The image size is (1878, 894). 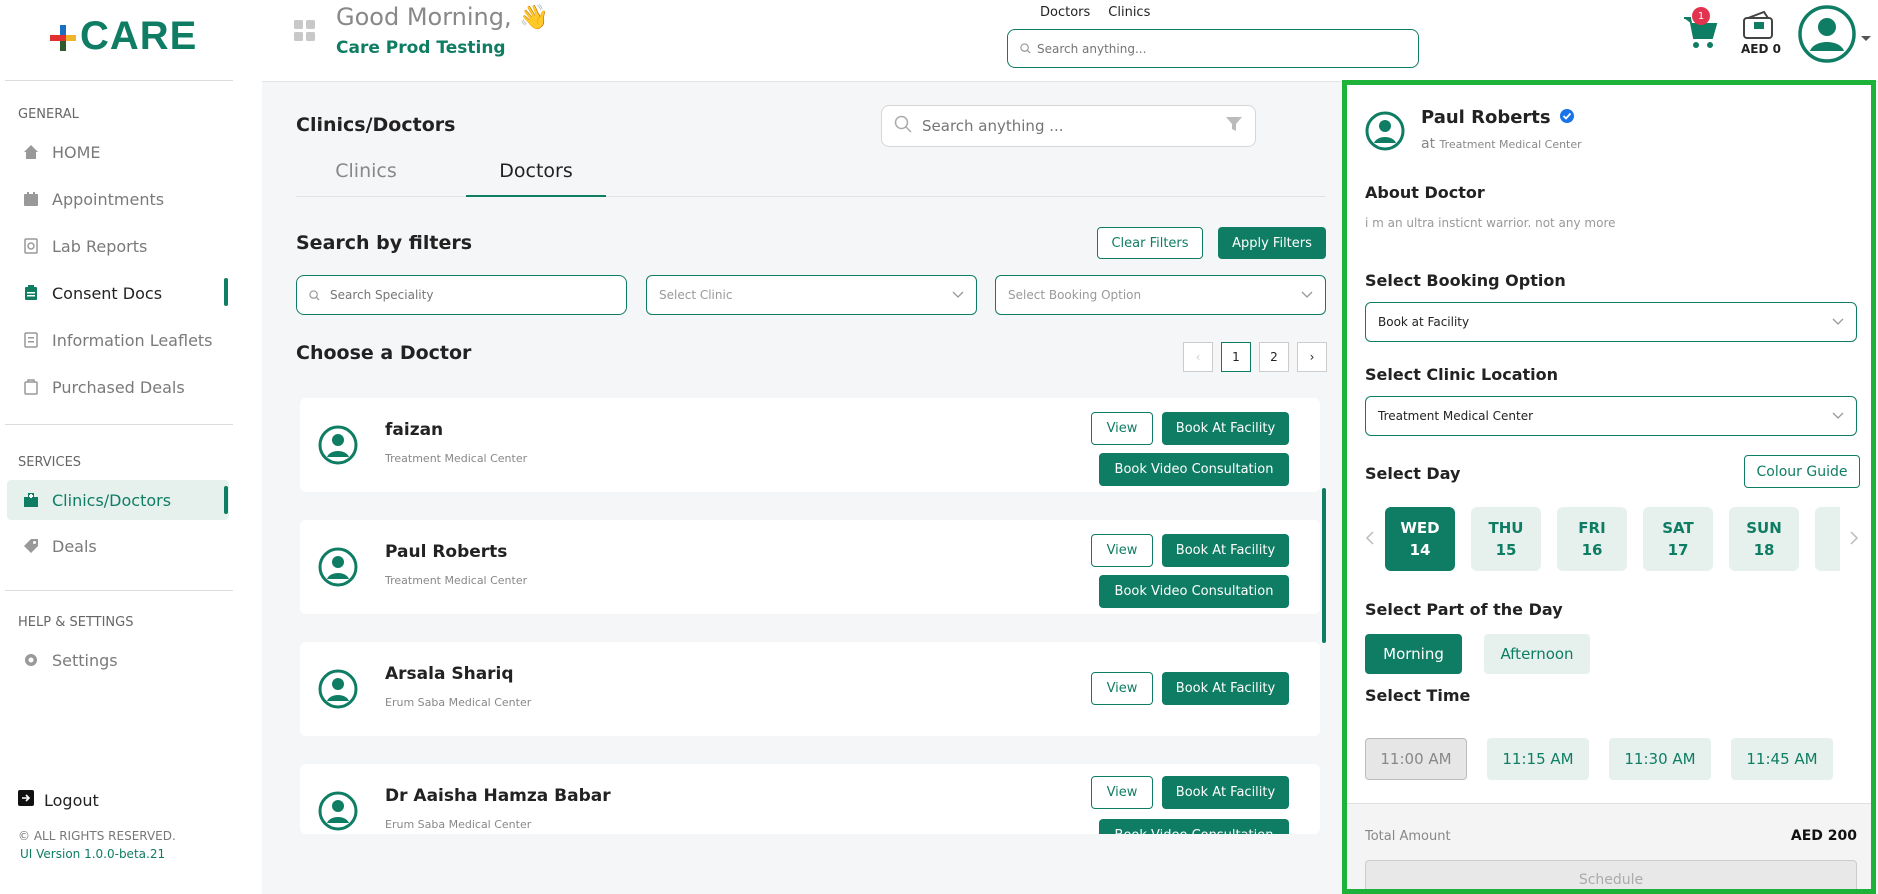 What do you see at coordinates (1802, 471) in the screenshot?
I see `colour-guide-button: Colour Guide` at bounding box center [1802, 471].